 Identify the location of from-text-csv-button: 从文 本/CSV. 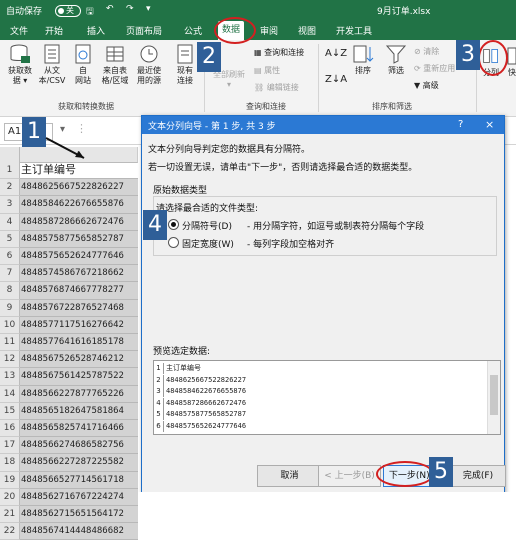
(52, 65).